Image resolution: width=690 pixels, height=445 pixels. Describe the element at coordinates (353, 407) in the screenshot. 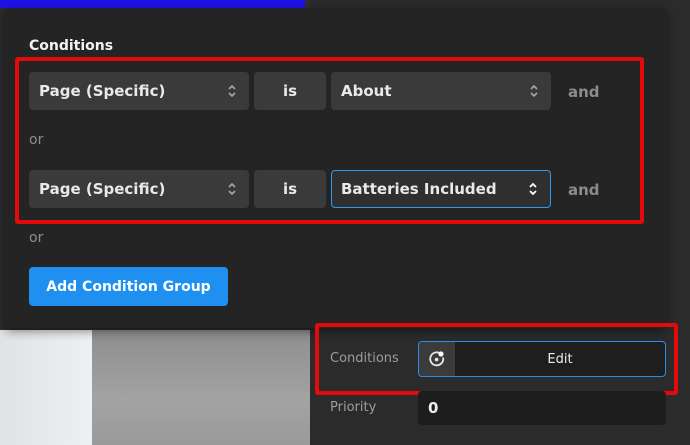

I see `priority-label: Priority` at that location.